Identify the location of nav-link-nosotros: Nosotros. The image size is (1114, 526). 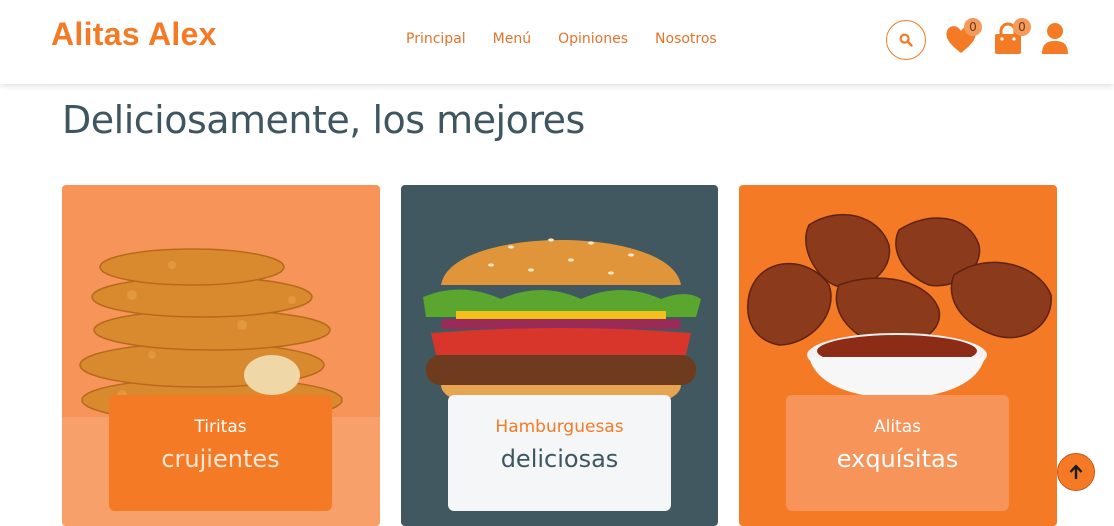
(686, 39).